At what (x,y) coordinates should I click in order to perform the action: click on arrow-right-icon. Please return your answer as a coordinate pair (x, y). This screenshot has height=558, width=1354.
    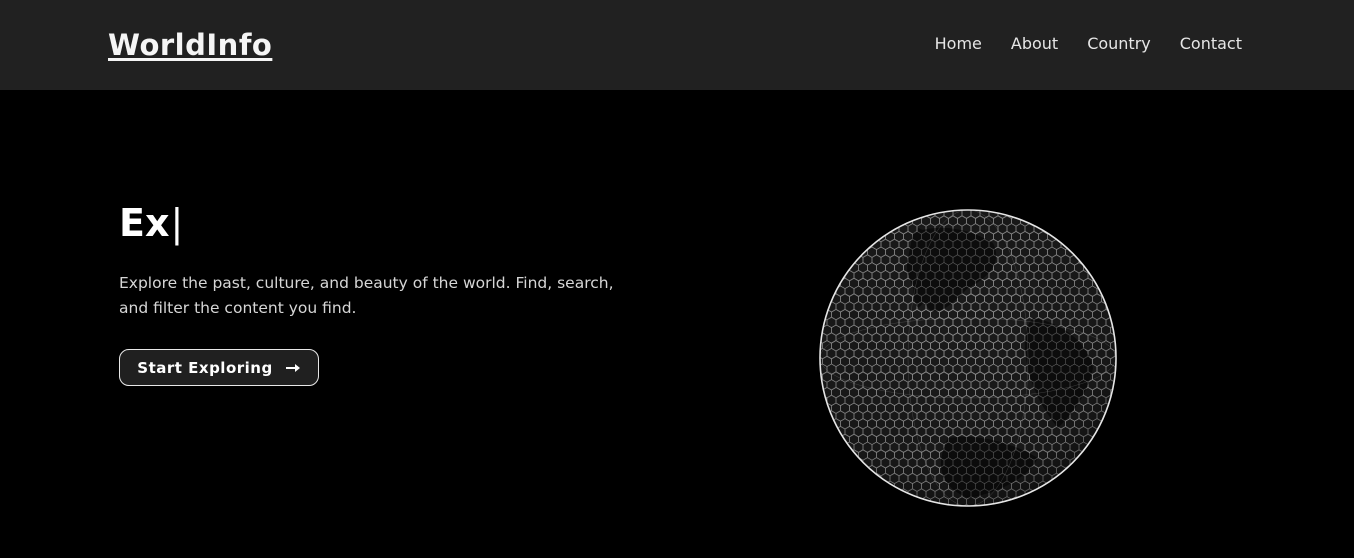
    Looking at the image, I should click on (293, 368).